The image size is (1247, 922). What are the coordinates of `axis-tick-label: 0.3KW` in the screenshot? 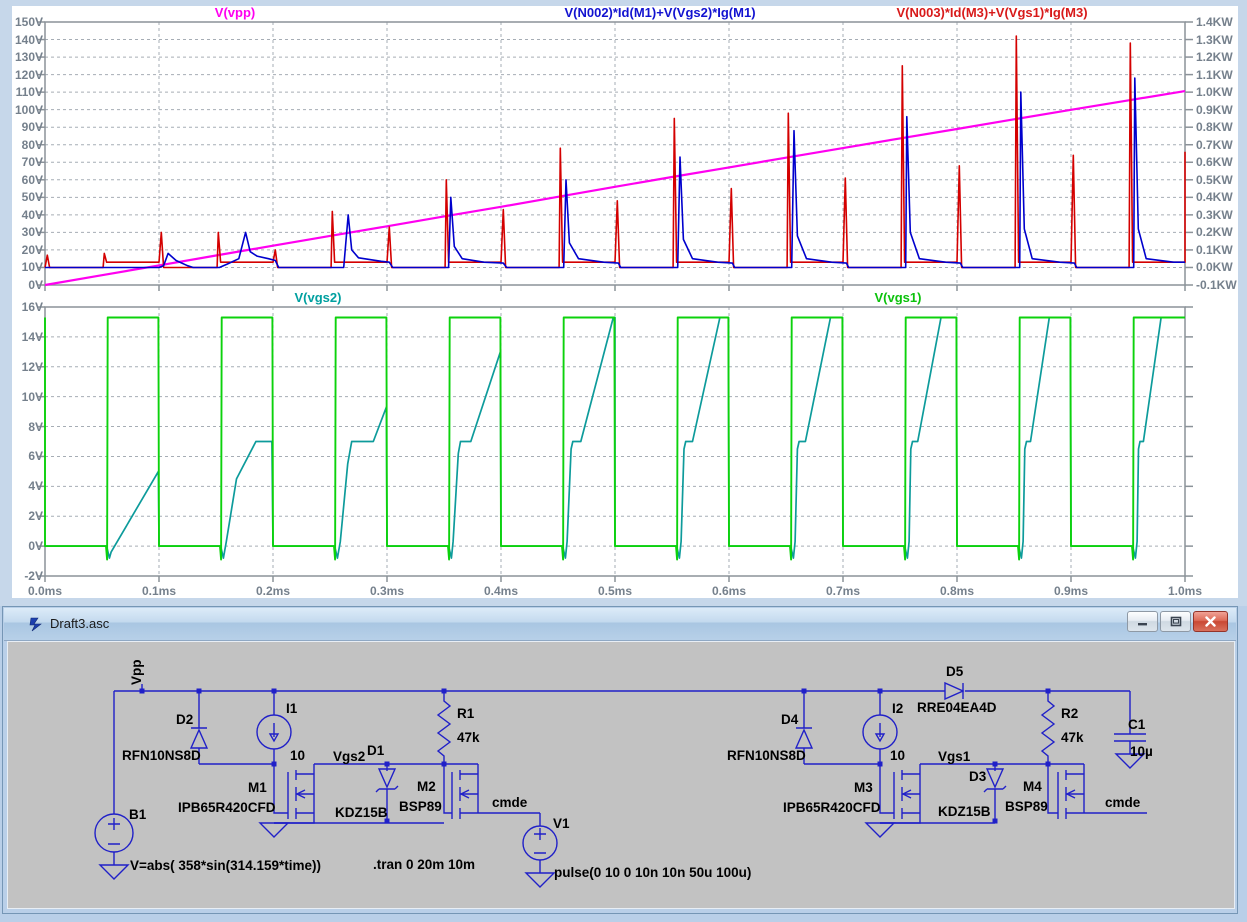 It's located at (1214, 214).